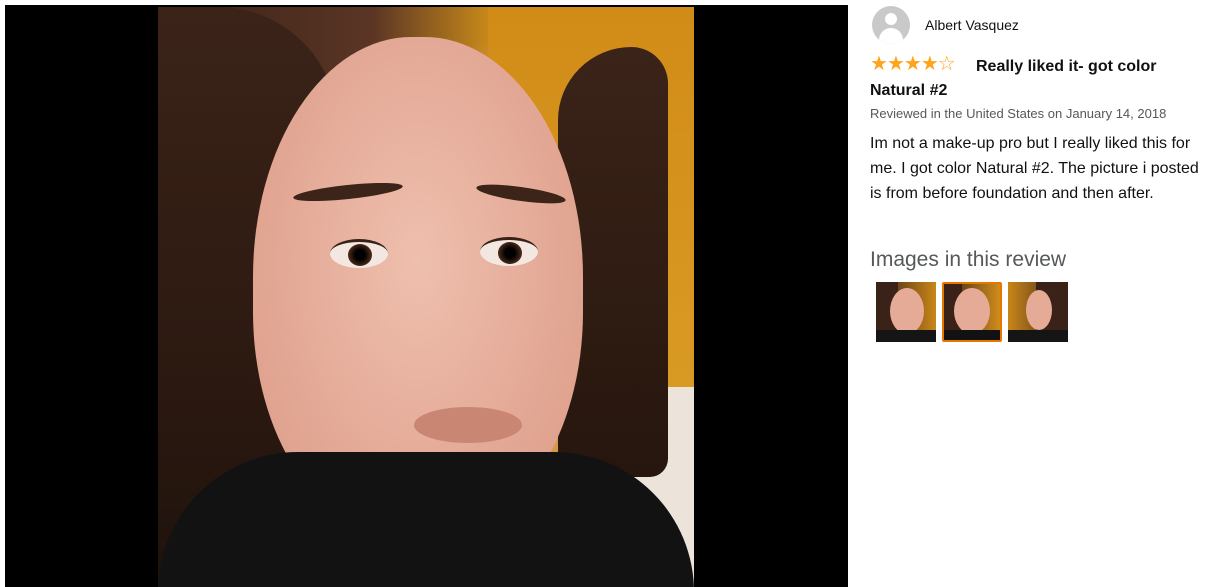 The image size is (1212, 587). What do you see at coordinates (359, 253) in the screenshot?
I see `photo-eye-left` at bounding box center [359, 253].